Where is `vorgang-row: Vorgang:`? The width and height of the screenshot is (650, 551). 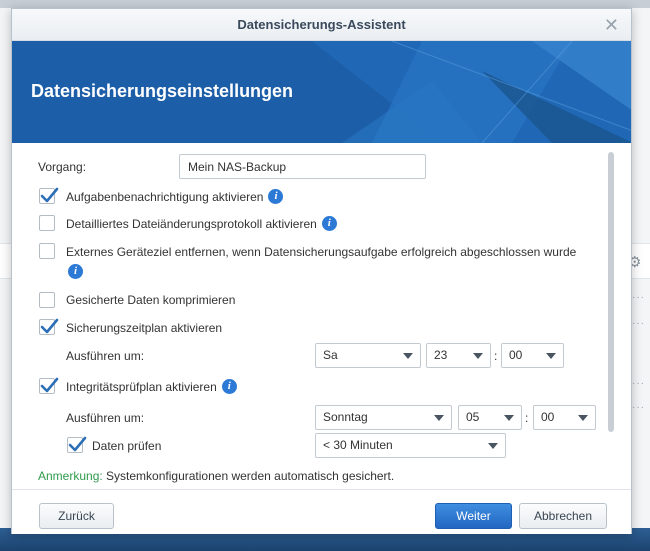
vorgang-row: Vorgang: is located at coordinates (62, 167).